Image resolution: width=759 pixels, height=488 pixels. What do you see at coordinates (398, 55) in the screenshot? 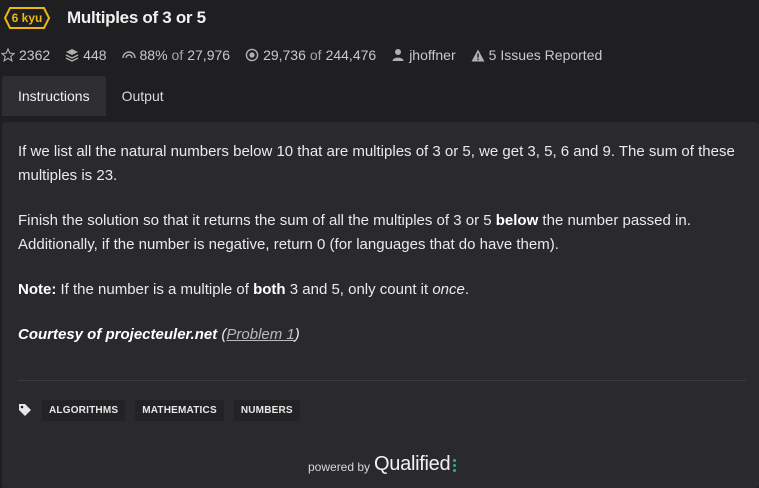
I see `user-icon` at bounding box center [398, 55].